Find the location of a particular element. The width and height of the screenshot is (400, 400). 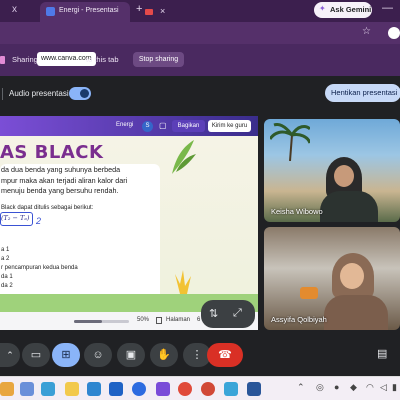

profile-avatar is located at coordinates (394, 33).